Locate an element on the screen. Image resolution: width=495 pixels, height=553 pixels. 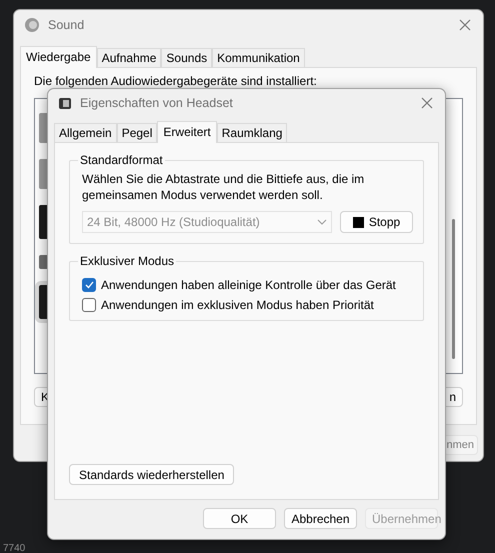
tab: Erweitert is located at coordinates (187, 132).